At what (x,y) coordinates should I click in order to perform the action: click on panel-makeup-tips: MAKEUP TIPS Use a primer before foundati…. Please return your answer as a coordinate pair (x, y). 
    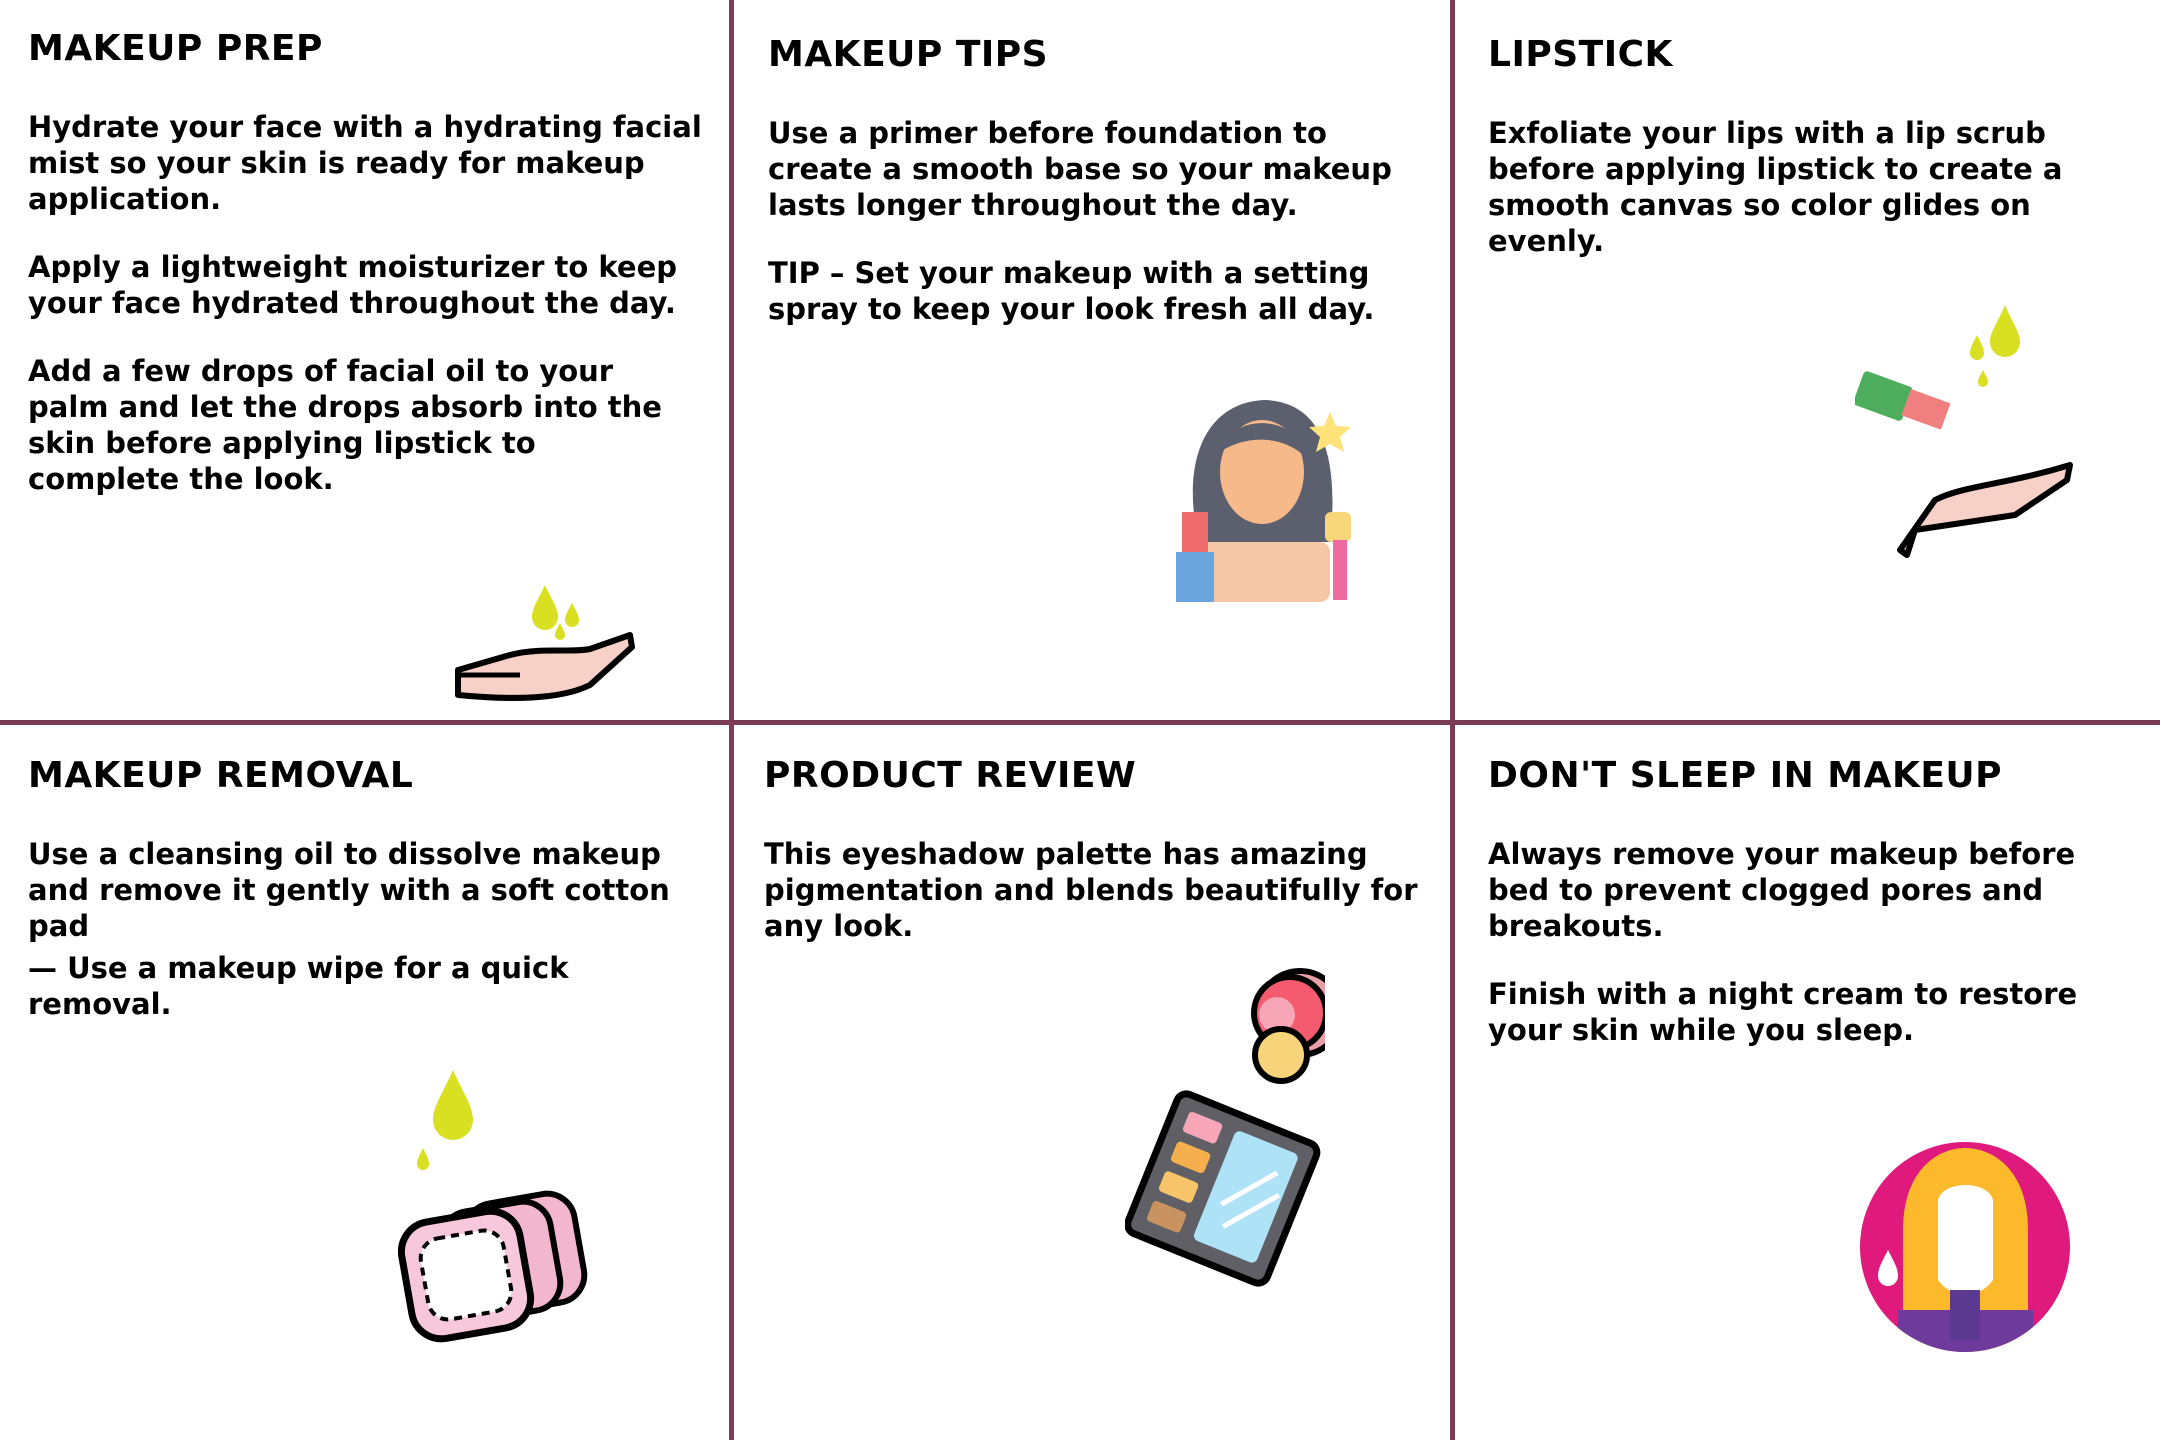
    Looking at the image, I should click on (1098, 196).